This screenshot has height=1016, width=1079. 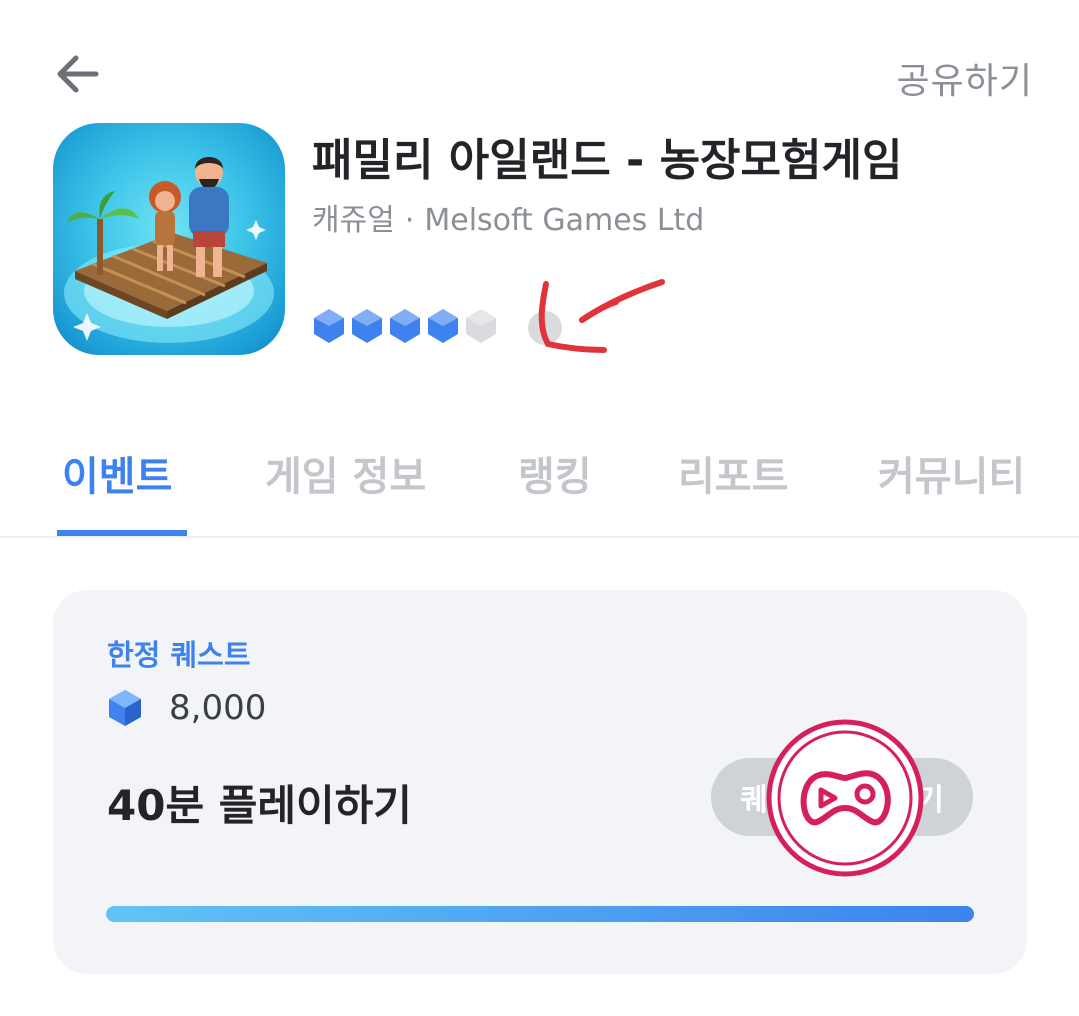 I want to click on tab-report: 리포트, so click(x=733, y=473).